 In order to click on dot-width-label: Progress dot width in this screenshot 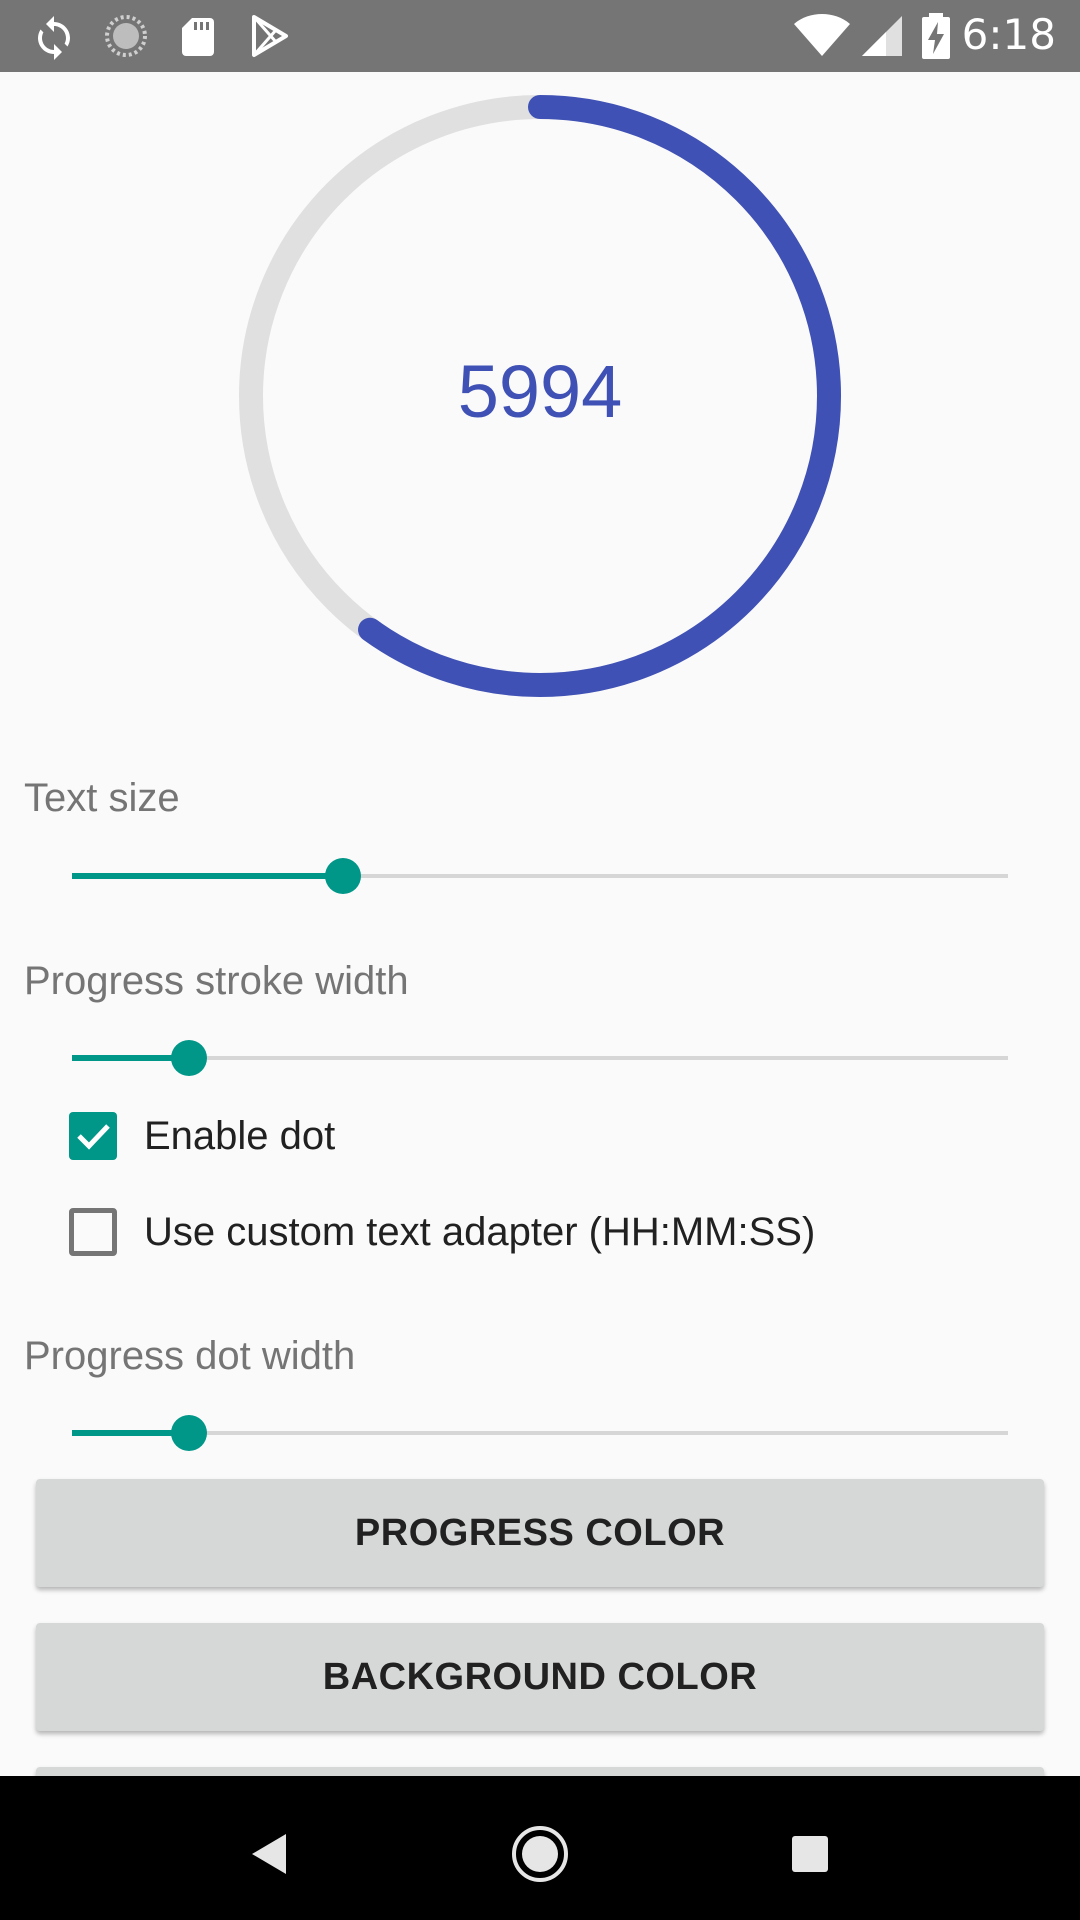, I will do `click(190, 1356)`.